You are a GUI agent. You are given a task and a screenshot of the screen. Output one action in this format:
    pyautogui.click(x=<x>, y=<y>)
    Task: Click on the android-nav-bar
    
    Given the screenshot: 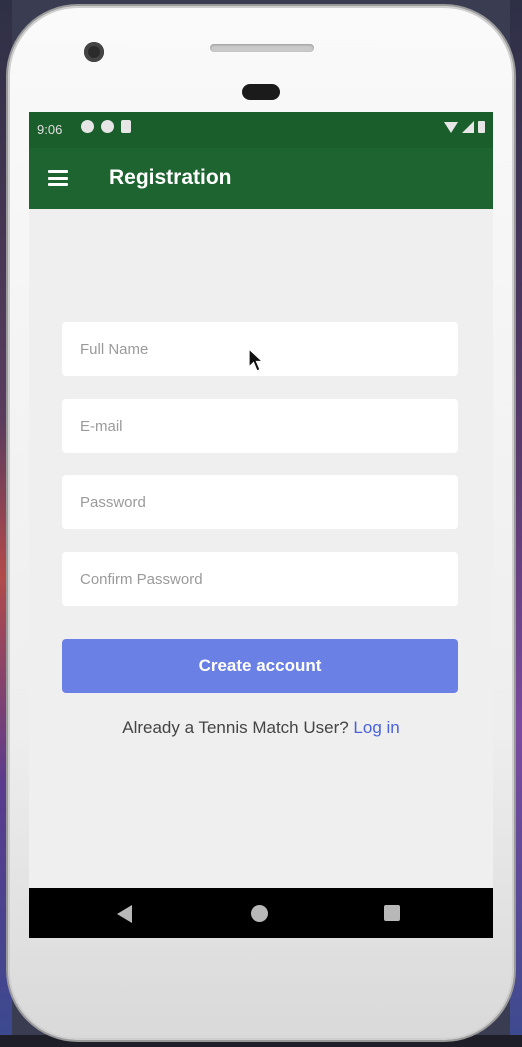 What is the action you would take?
    pyautogui.click(x=261, y=913)
    